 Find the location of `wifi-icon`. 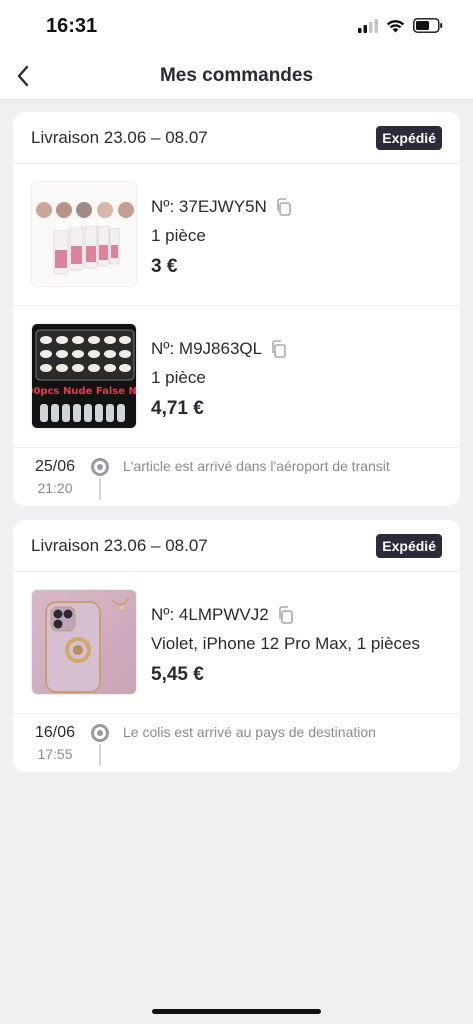

wifi-icon is located at coordinates (395, 25).